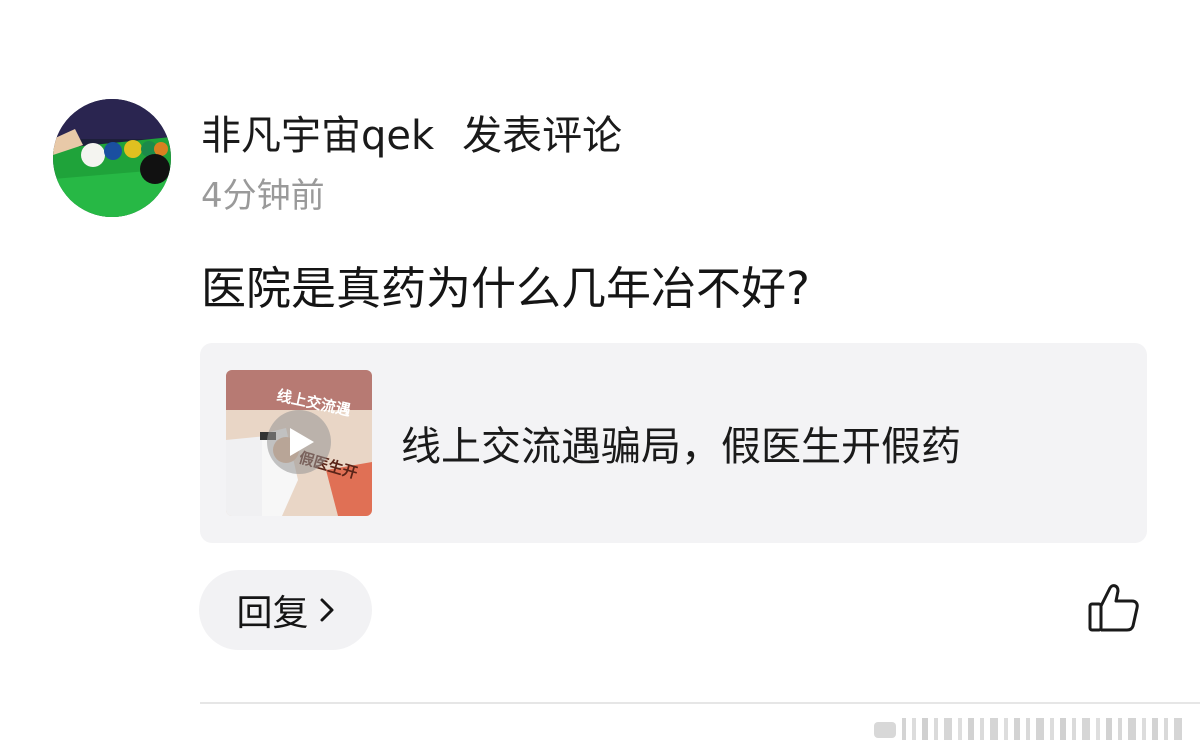 Image resolution: width=1200 pixels, height=753 pixels. I want to click on reply-button: 回复, so click(285, 610).